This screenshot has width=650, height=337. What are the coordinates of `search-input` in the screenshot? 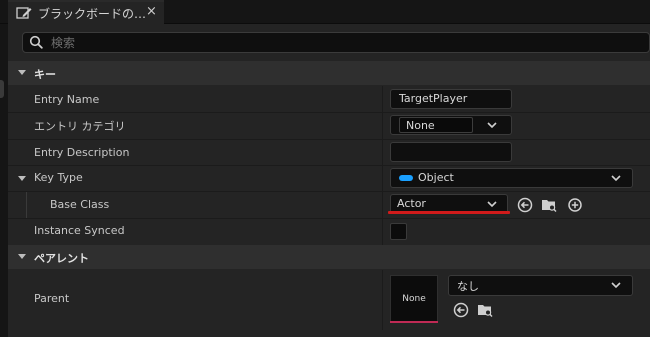 It's located at (341, 42).